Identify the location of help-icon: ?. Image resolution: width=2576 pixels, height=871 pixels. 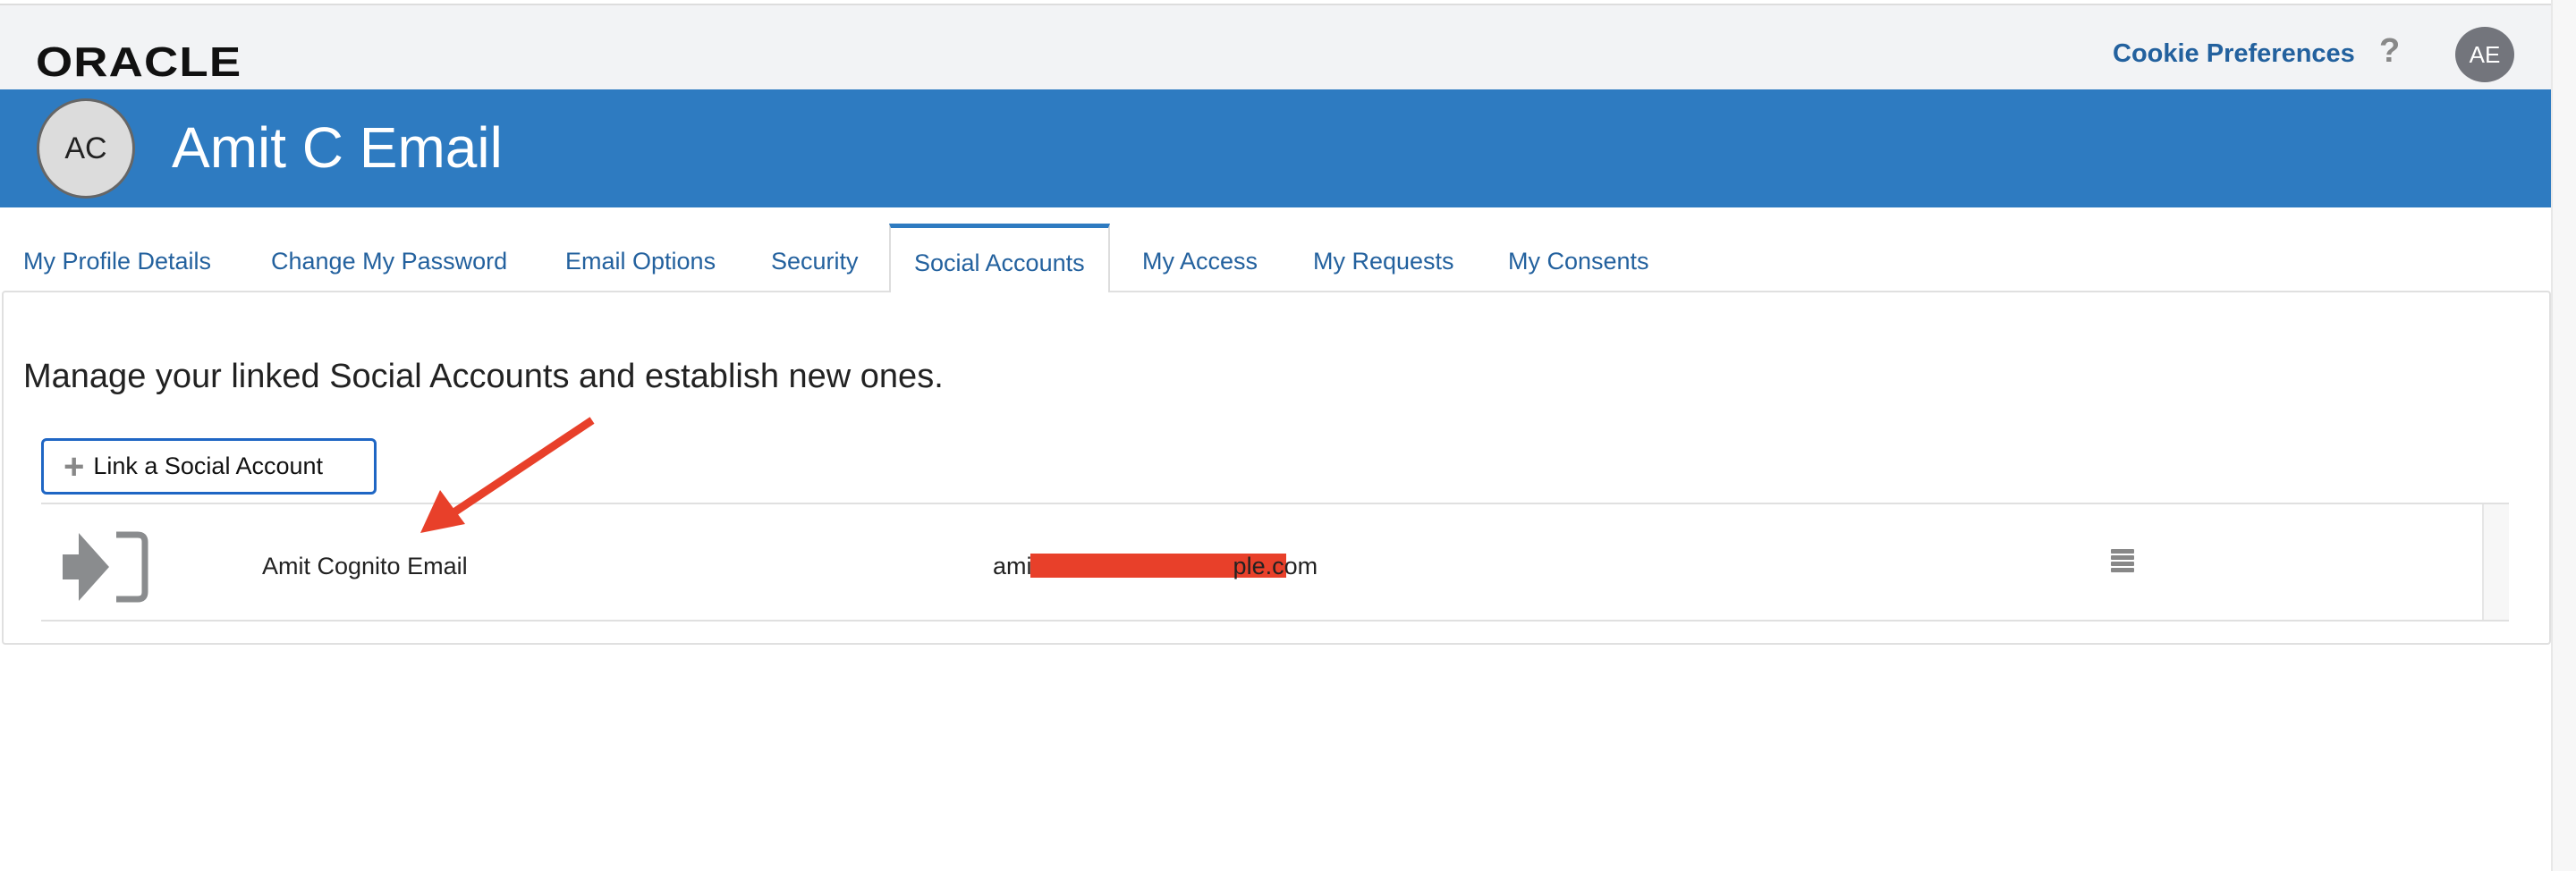
(2389, 51).